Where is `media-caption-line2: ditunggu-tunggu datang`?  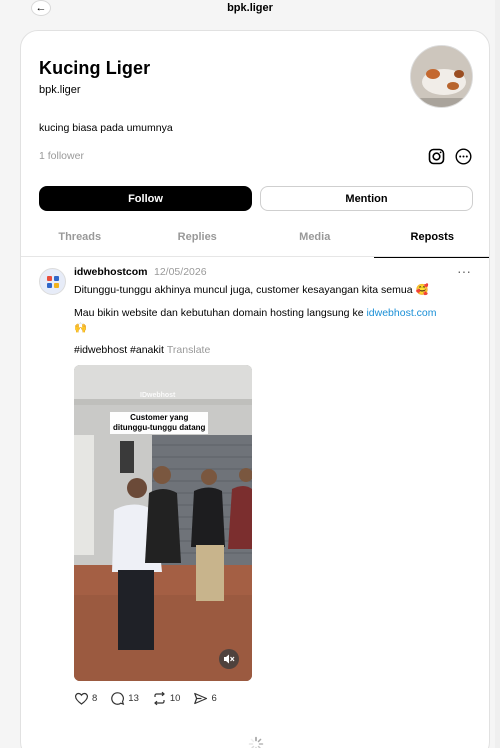
media-caption-line2: ditunggu-tunggu datang is located at coordinates (159, 427).